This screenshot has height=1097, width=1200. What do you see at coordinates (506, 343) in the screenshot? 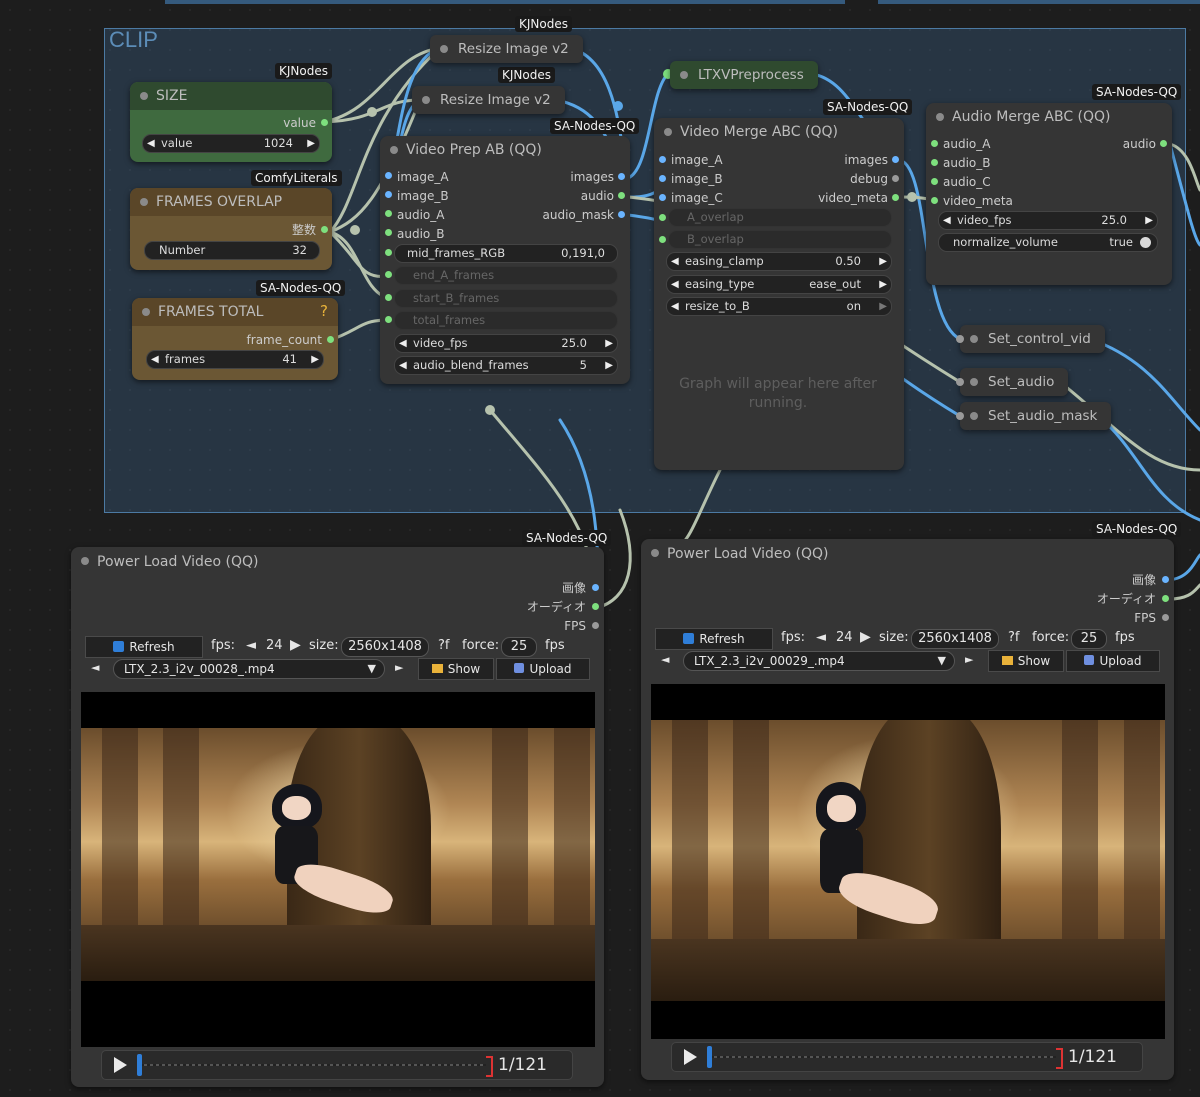
I see `video-fps-widget: ◀ video_fps 25.0 ▶` at bounding box center [506, 343].